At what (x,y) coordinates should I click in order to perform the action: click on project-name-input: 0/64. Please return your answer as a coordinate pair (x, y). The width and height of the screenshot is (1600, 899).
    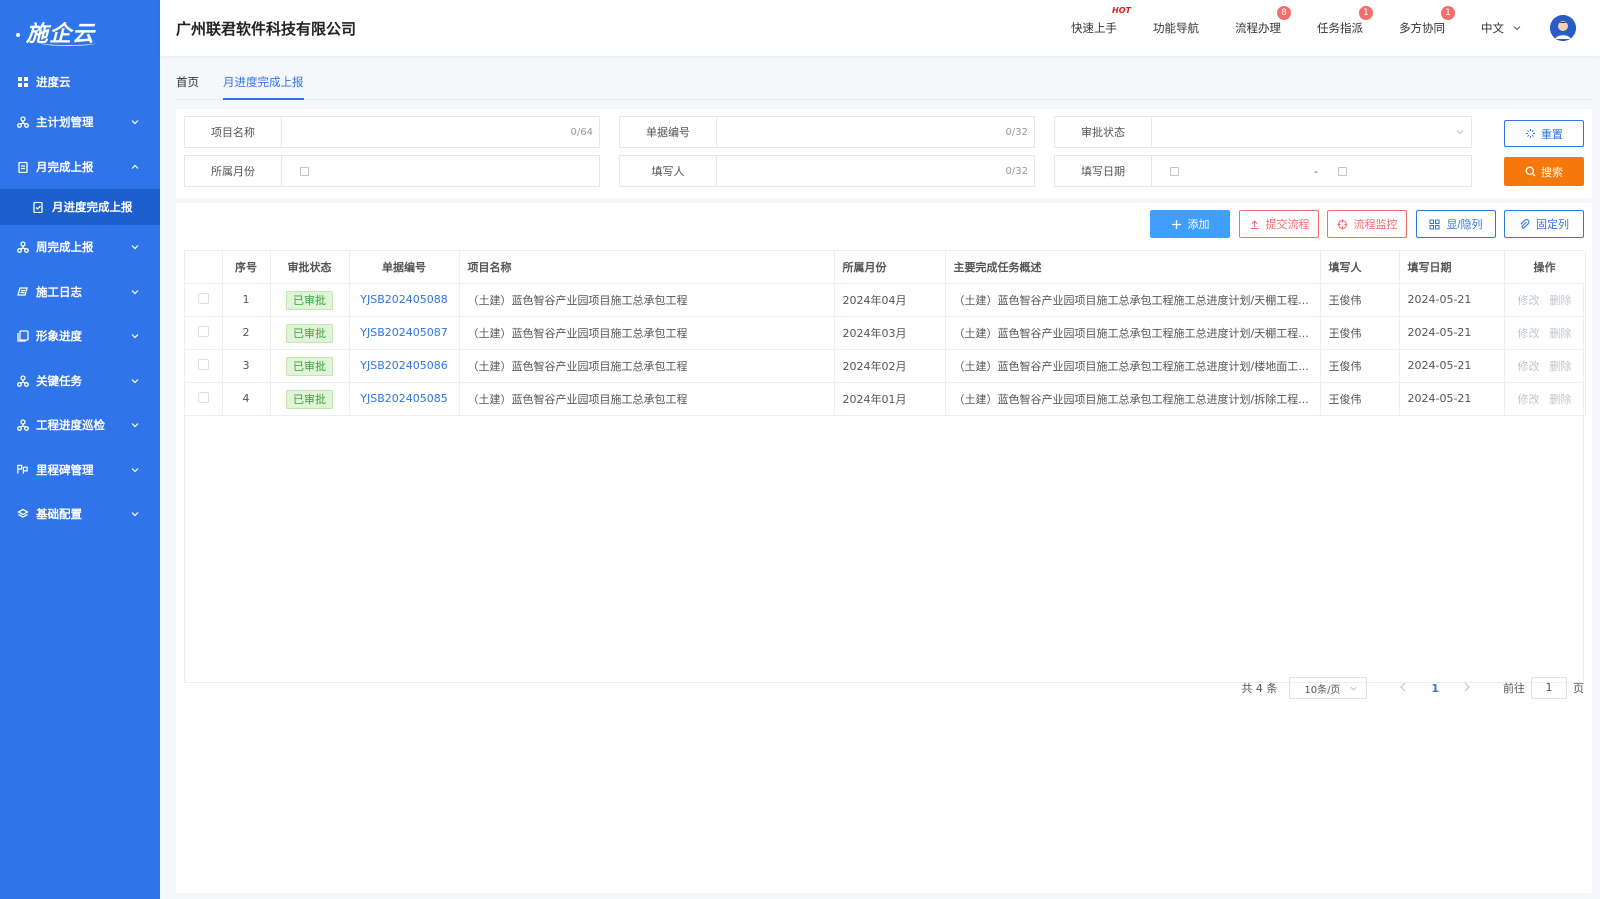
    Looking at the image, I should click on (440, 132).